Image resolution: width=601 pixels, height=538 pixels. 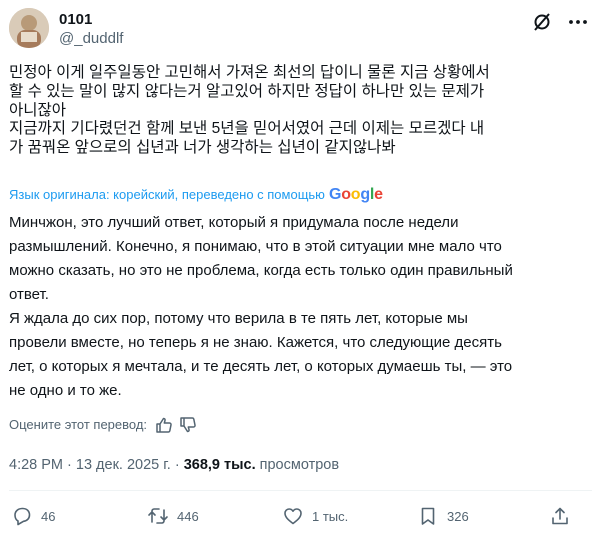 What do you see at coordinates (36, 465) in the screenshot?
I see `tweet-time: 4:28 PM` at bounding box center [36, 465].